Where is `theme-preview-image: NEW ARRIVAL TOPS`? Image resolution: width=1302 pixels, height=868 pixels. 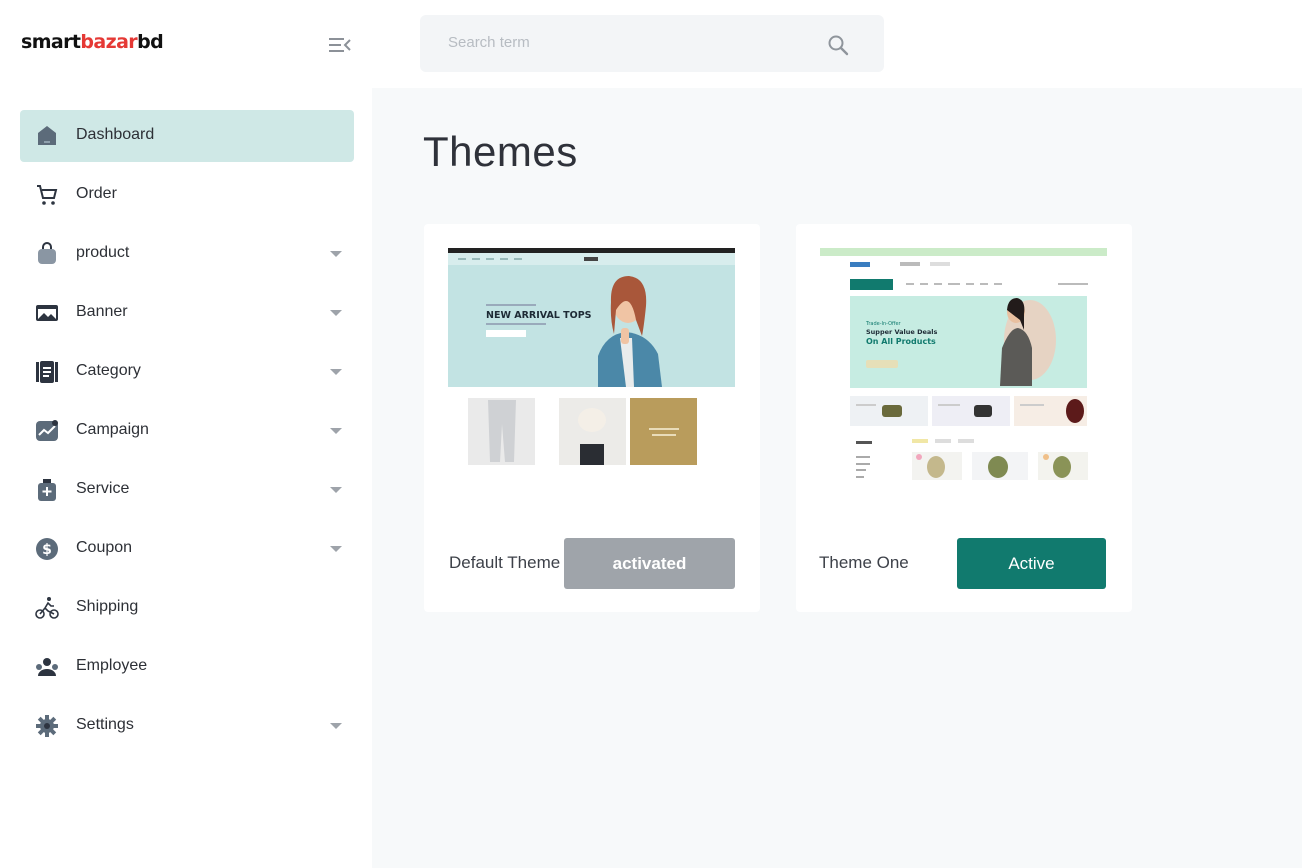
theme-preview-image: NEW ARRIVAL TOPS is located at coordinates (591, 356).